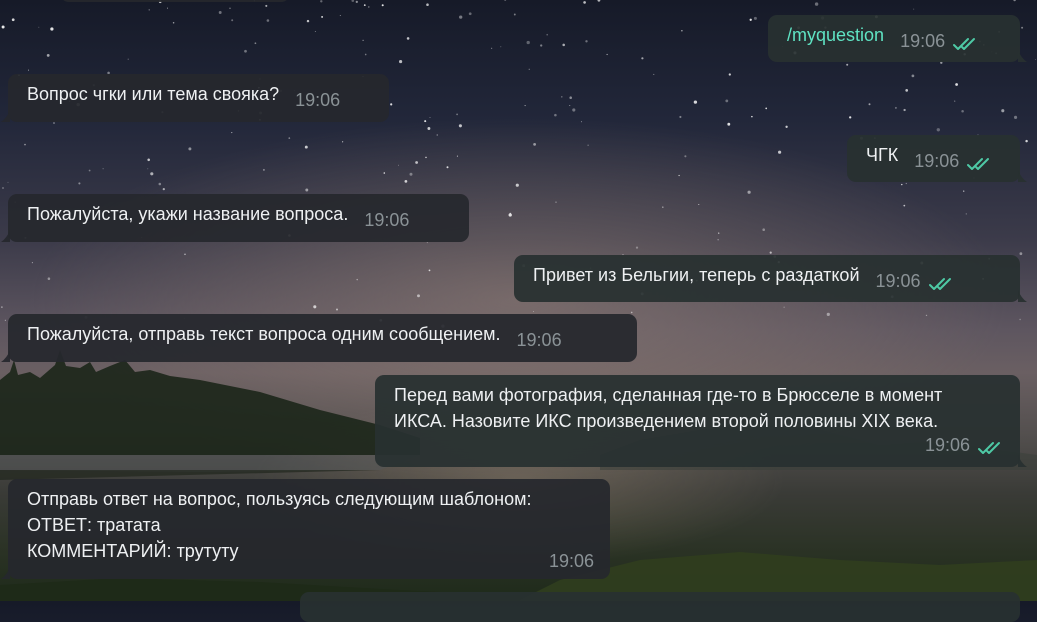  I want to click on message-bubble: ЧГК 19:06, so click(937, 158).